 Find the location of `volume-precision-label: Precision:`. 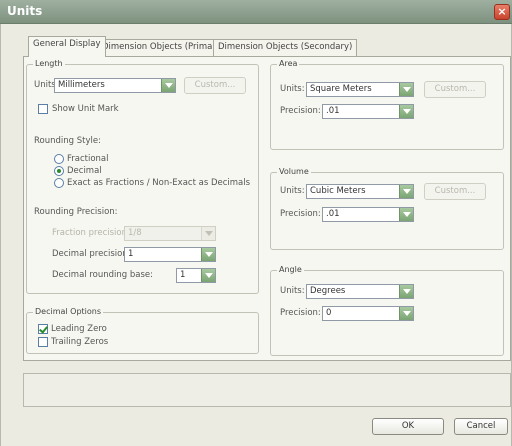

volume-precision-label: Precision: is located at coordinates (300, 214).